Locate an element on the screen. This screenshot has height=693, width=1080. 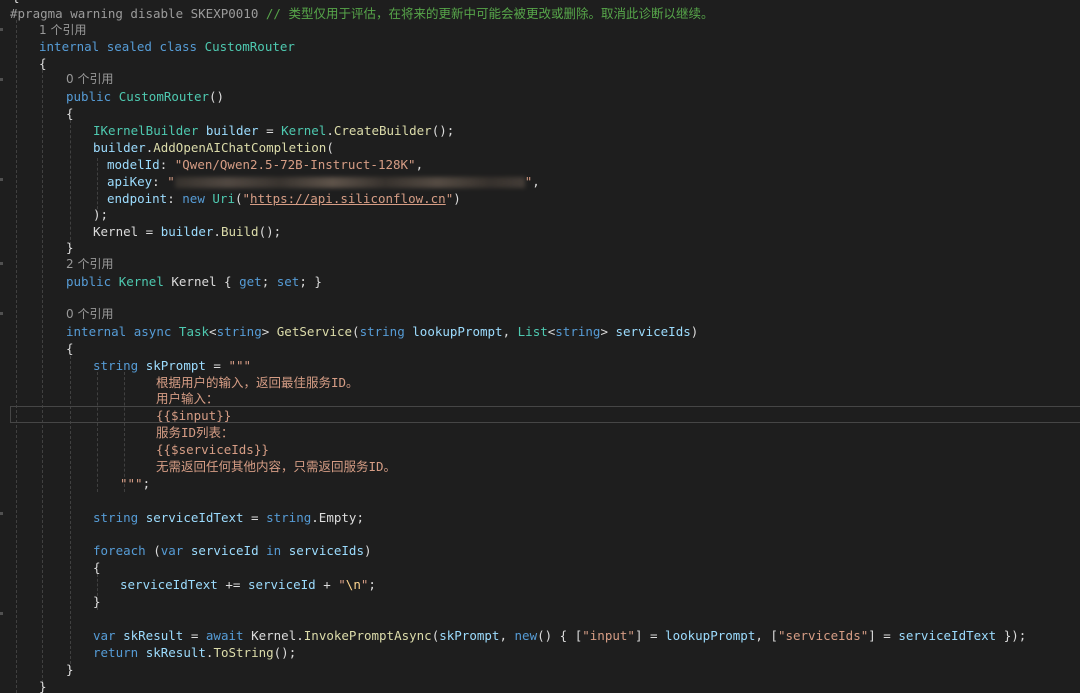
code-line: 无需返回任何其他内容，只需返回服务ID。 is located at coordinates (198, 466).